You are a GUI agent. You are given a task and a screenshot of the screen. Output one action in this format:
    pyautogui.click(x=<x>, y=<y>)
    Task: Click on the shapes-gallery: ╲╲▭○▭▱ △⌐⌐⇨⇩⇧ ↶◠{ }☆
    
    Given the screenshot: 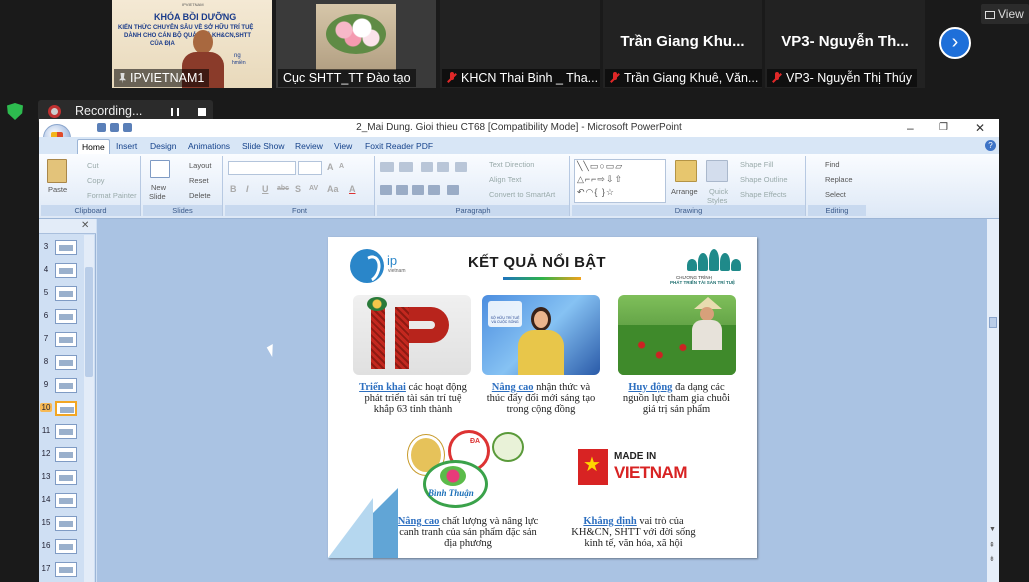 What is the action you would take?
    pyautogui.click(x=620, y=181)
    